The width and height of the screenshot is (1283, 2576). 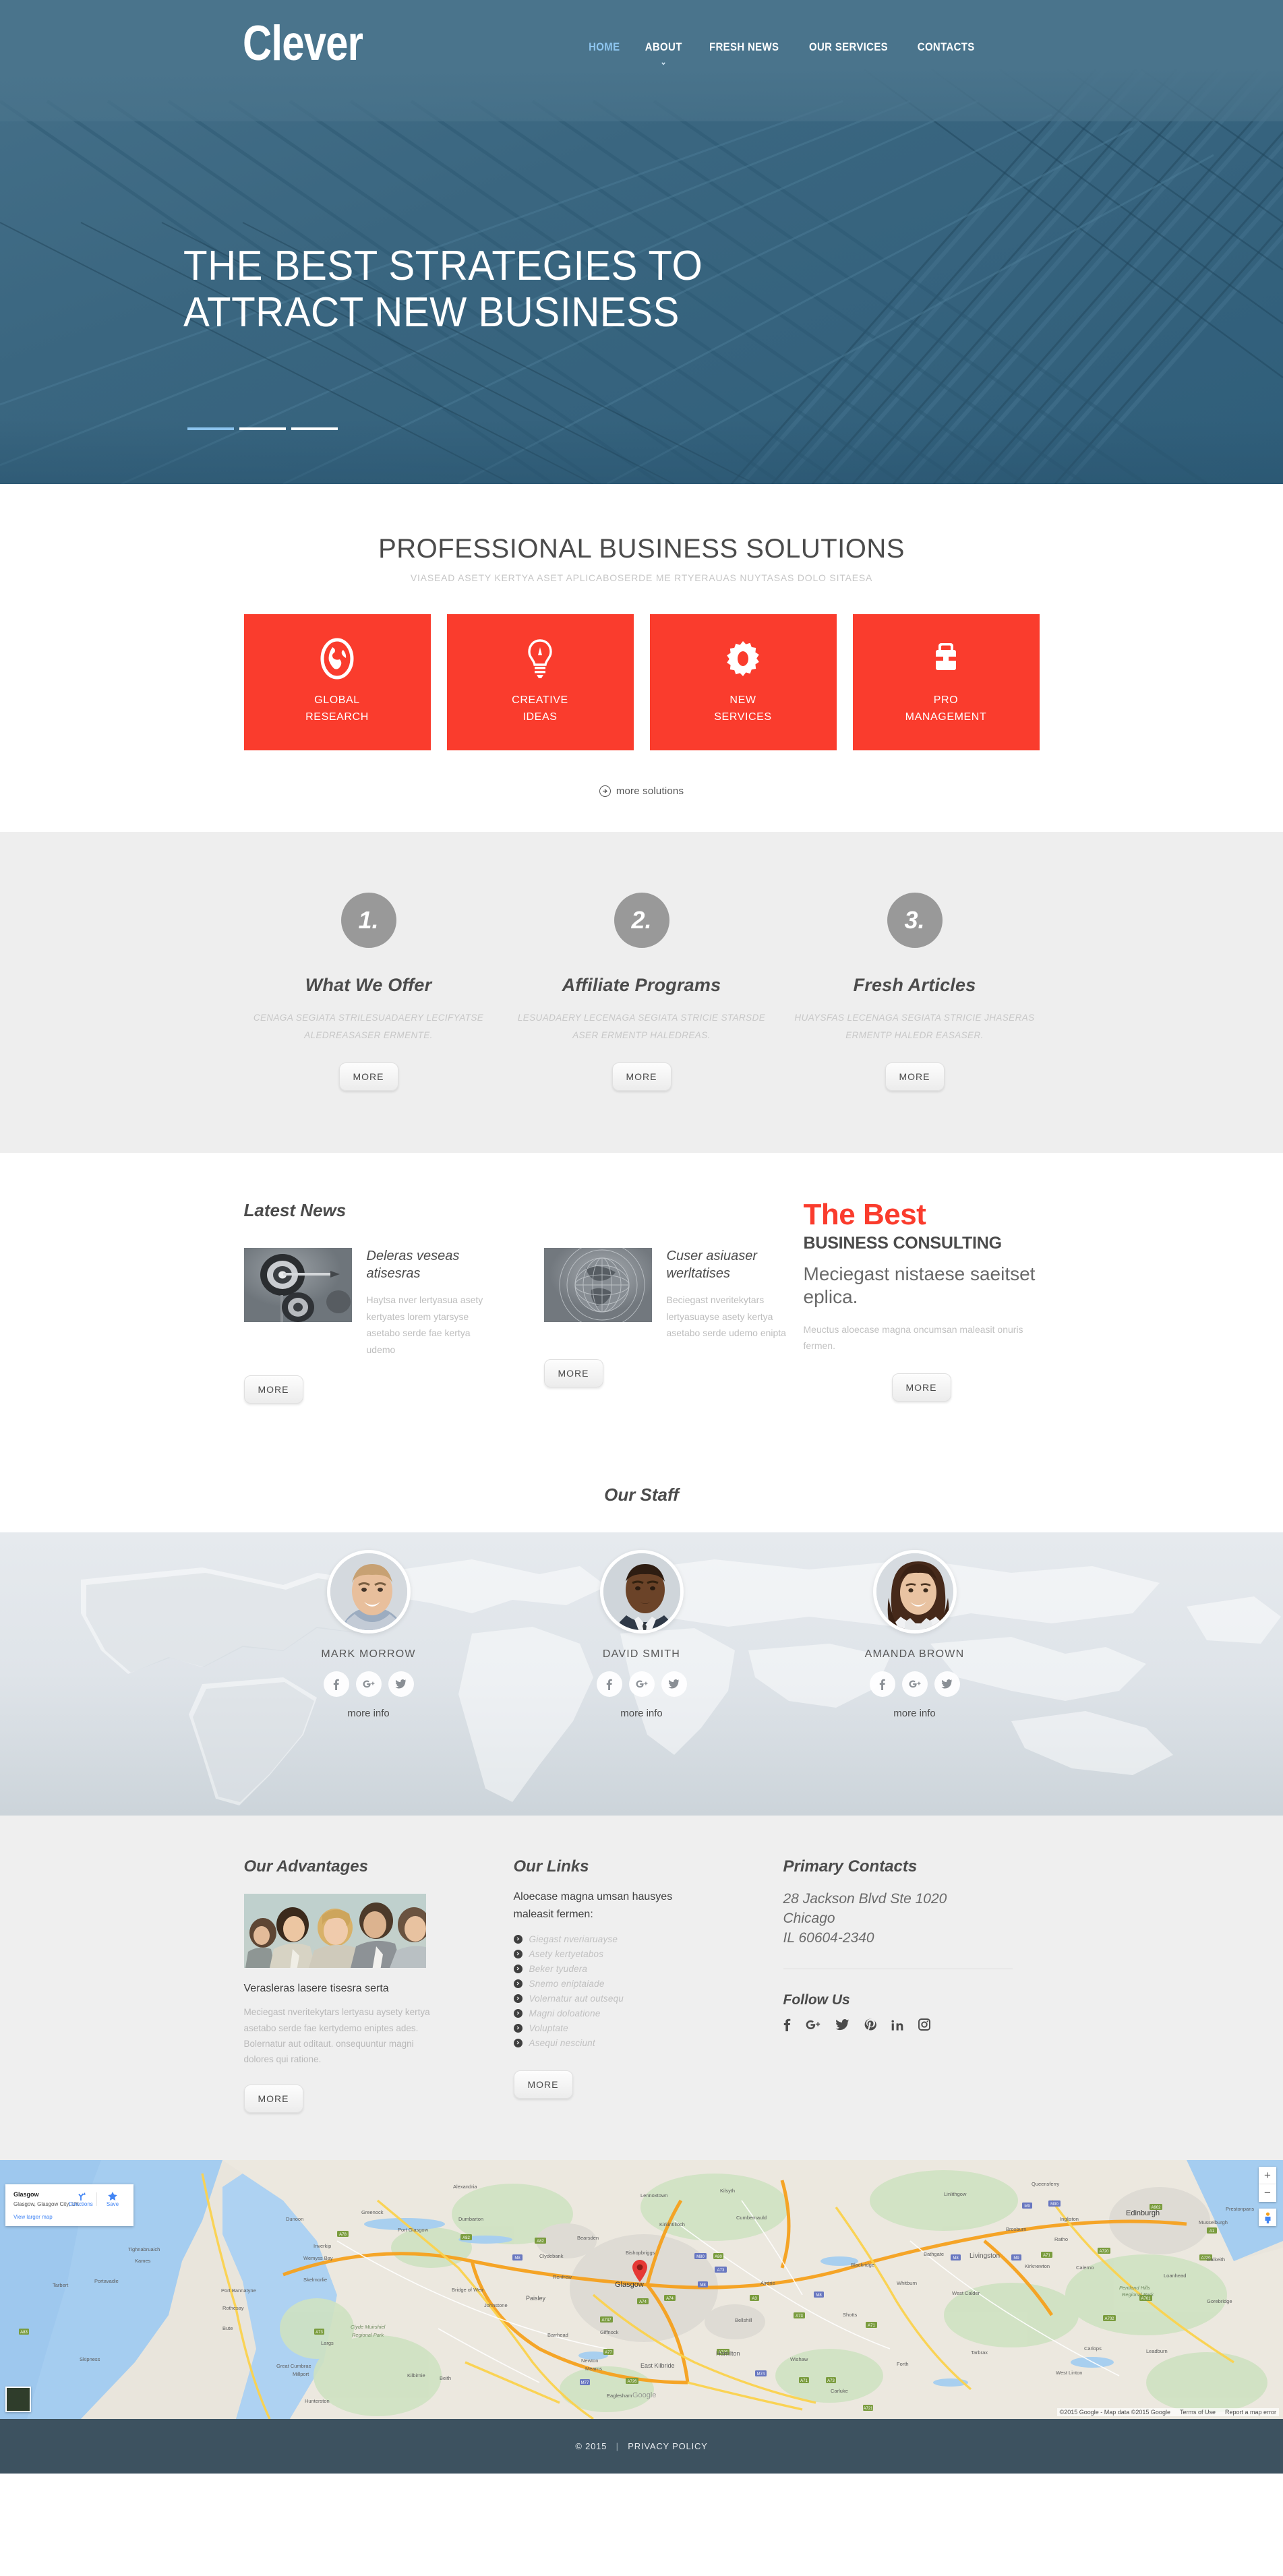 What do you see at coordinates (868, 2409) in the screenshot?
I see `svg-text: A721` at bounding box center [868, 2409].